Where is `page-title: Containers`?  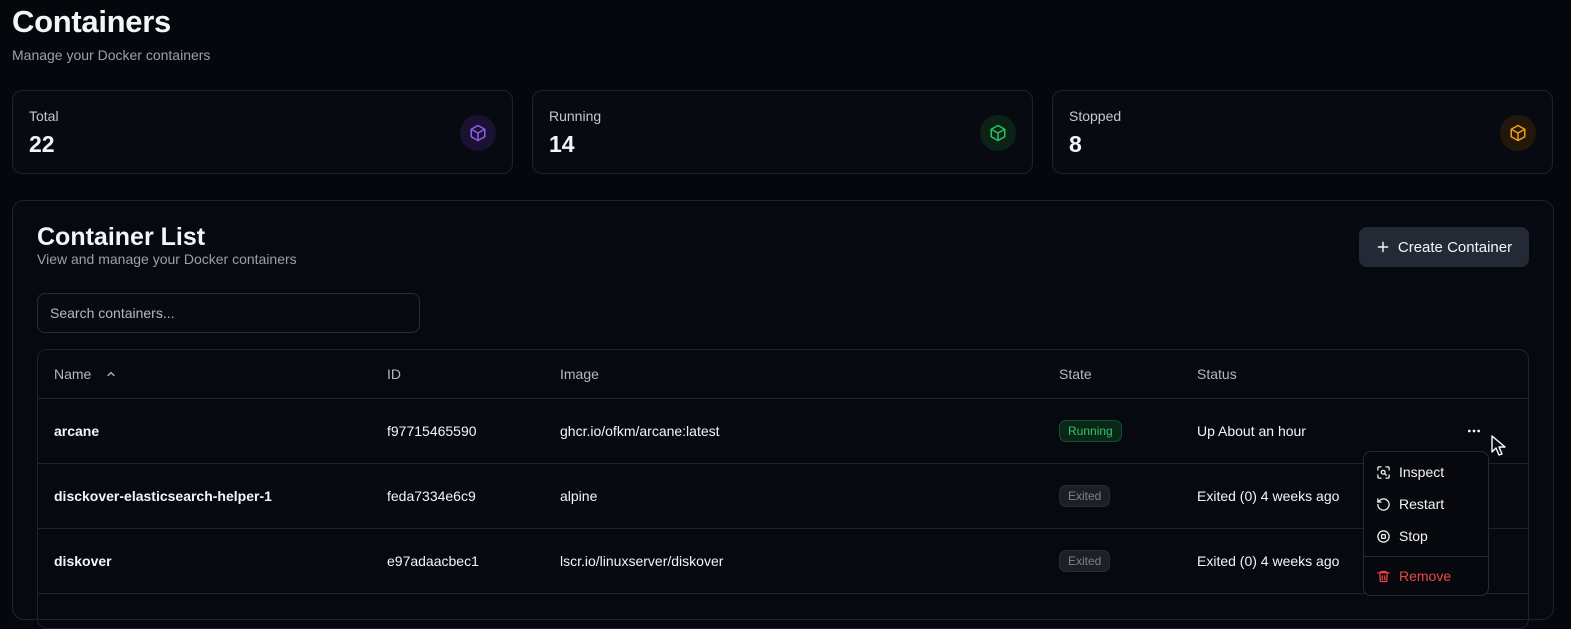
page-title: Containers is located at coordinates (91, 21).